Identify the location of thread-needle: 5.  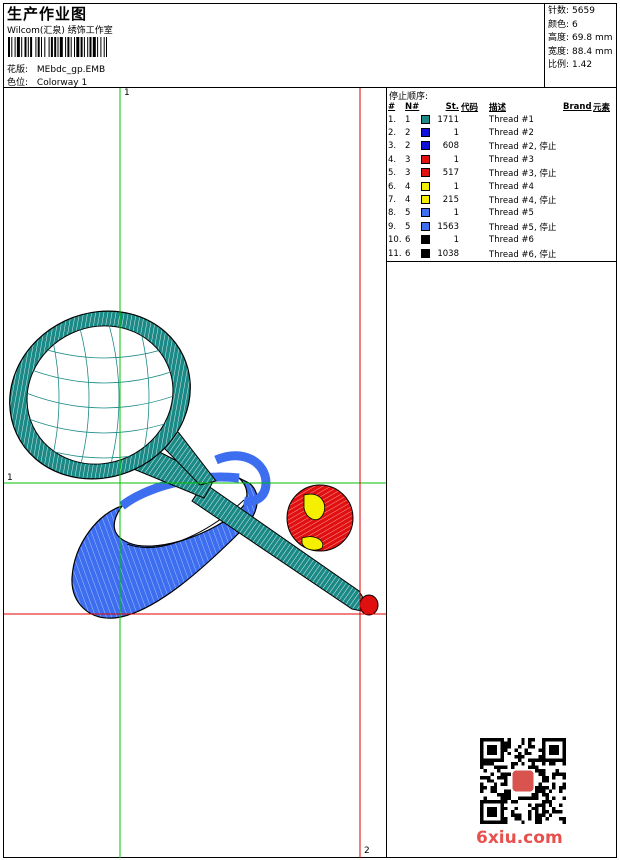
(408, 226).